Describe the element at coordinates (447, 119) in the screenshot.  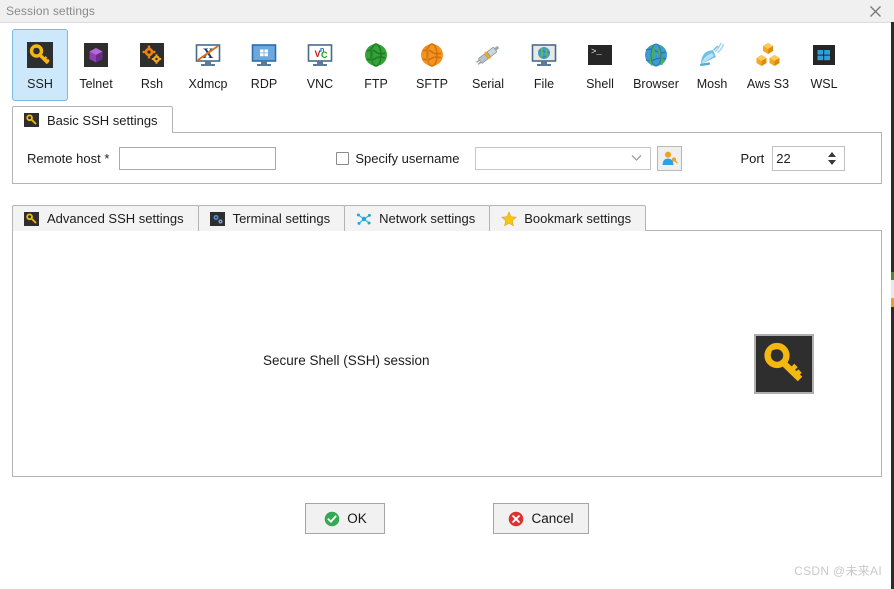
I see `basic-tabstrip: Basic SSH settings` at that location.